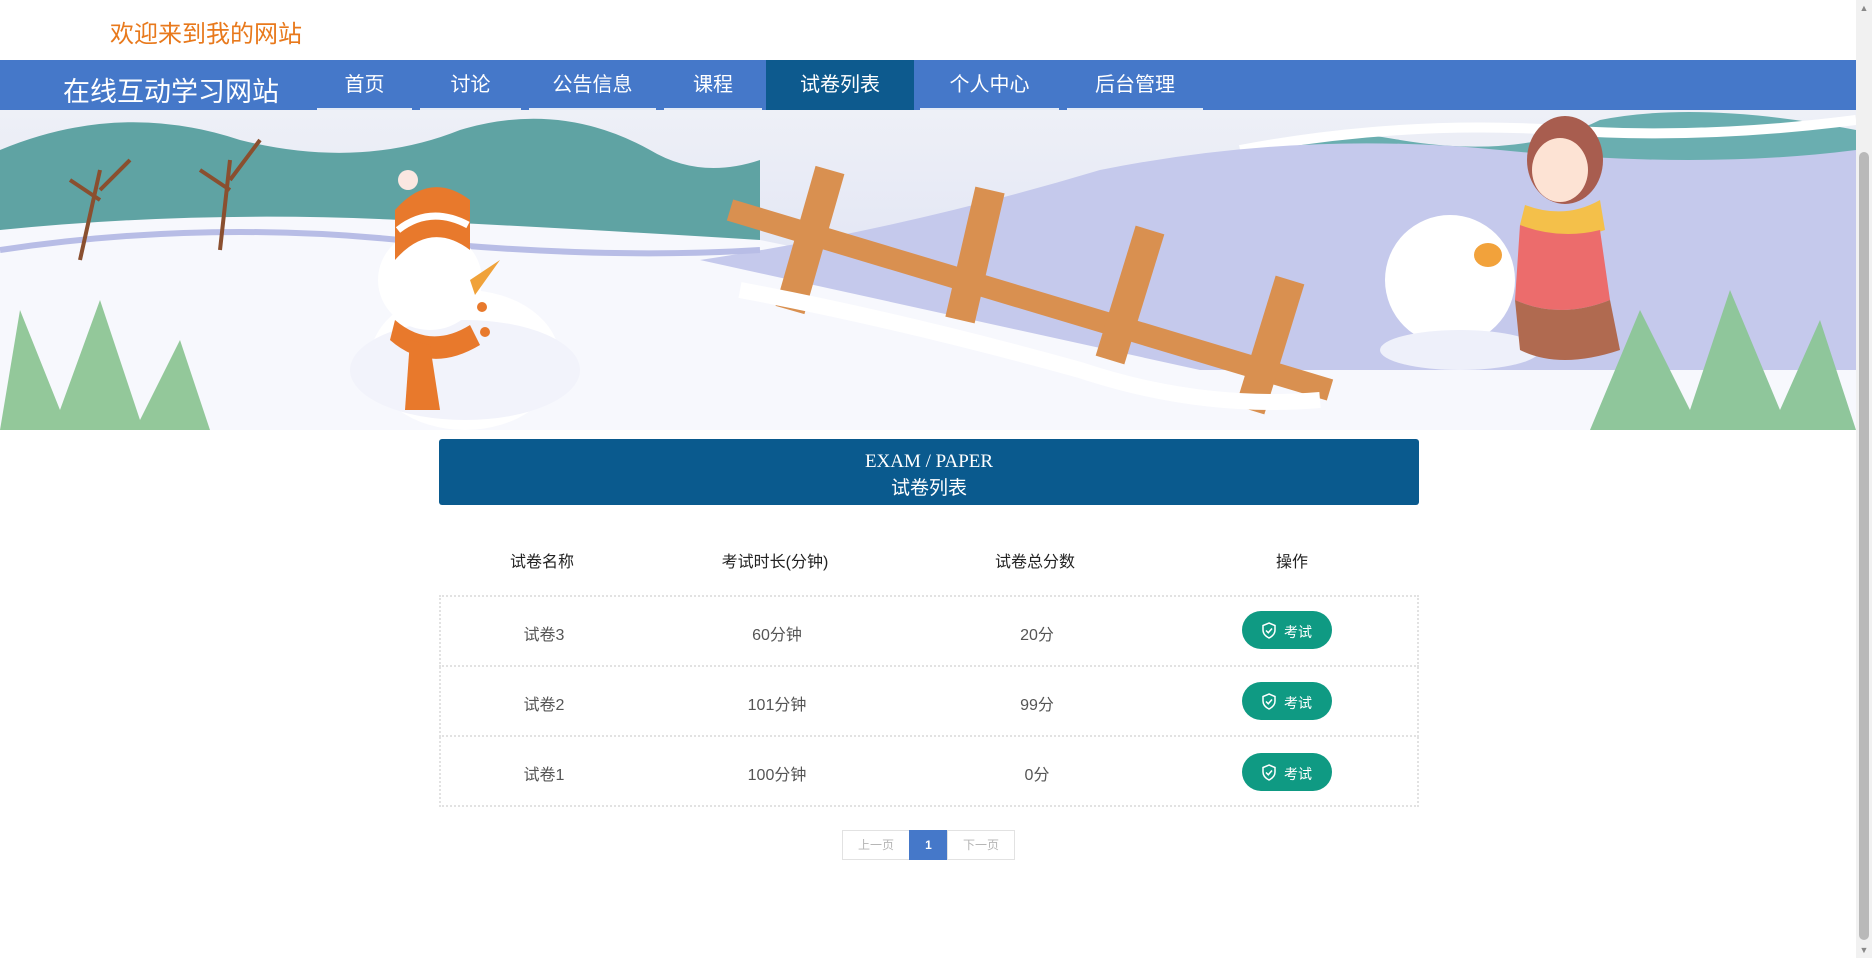 The width and height of the screenshot is (1872, 958). What do you see at coordinates (1864, 546) in the screenshot?
I see `scroll-thumb` at bounding box center [1864, 546].